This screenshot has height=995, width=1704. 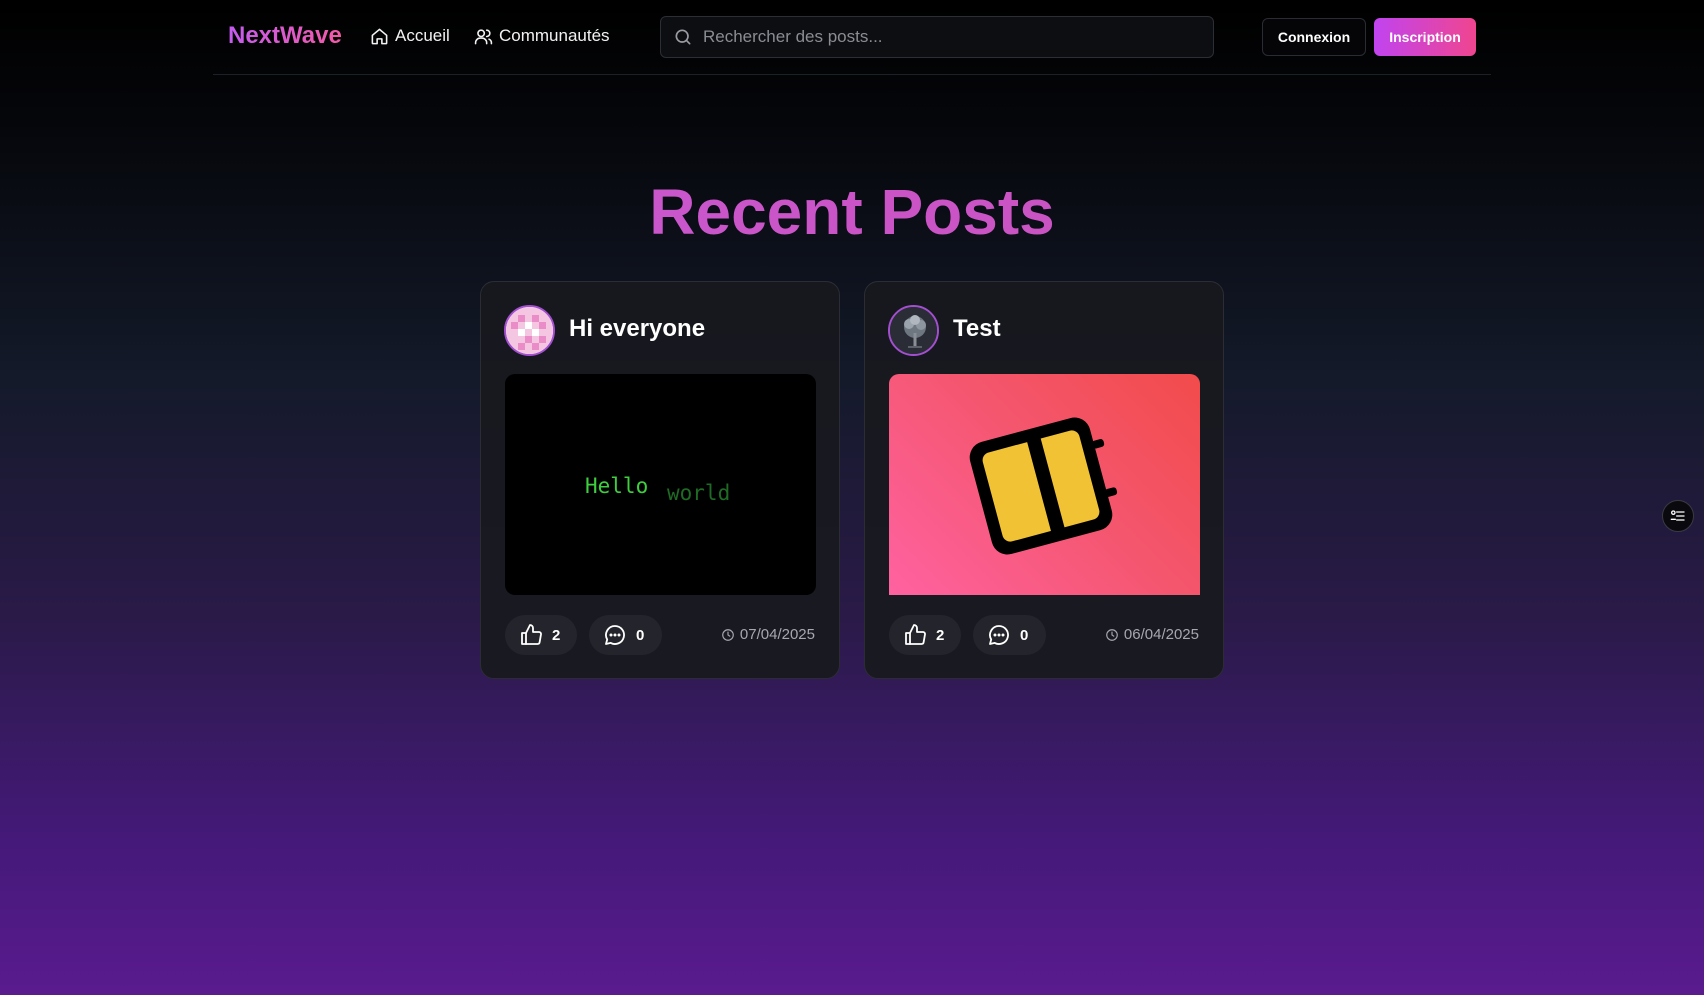 I want to click on notebook-icon, so click(x=1043, y=486).